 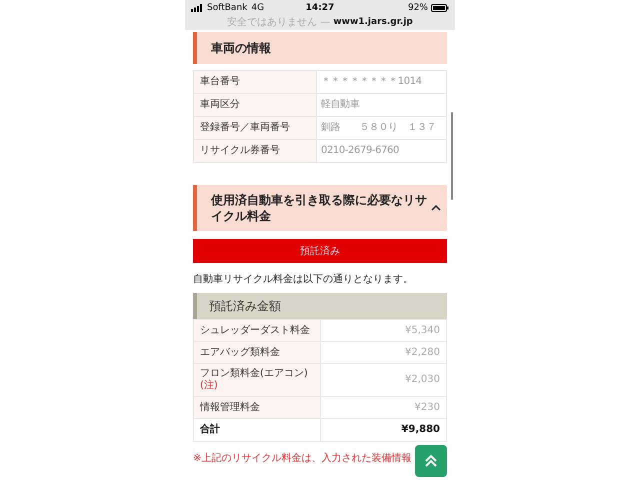 What do you see at coordinates (257, 7) in the screenshot?
I see `network-type: 4G` at bounding box center [257, 7].